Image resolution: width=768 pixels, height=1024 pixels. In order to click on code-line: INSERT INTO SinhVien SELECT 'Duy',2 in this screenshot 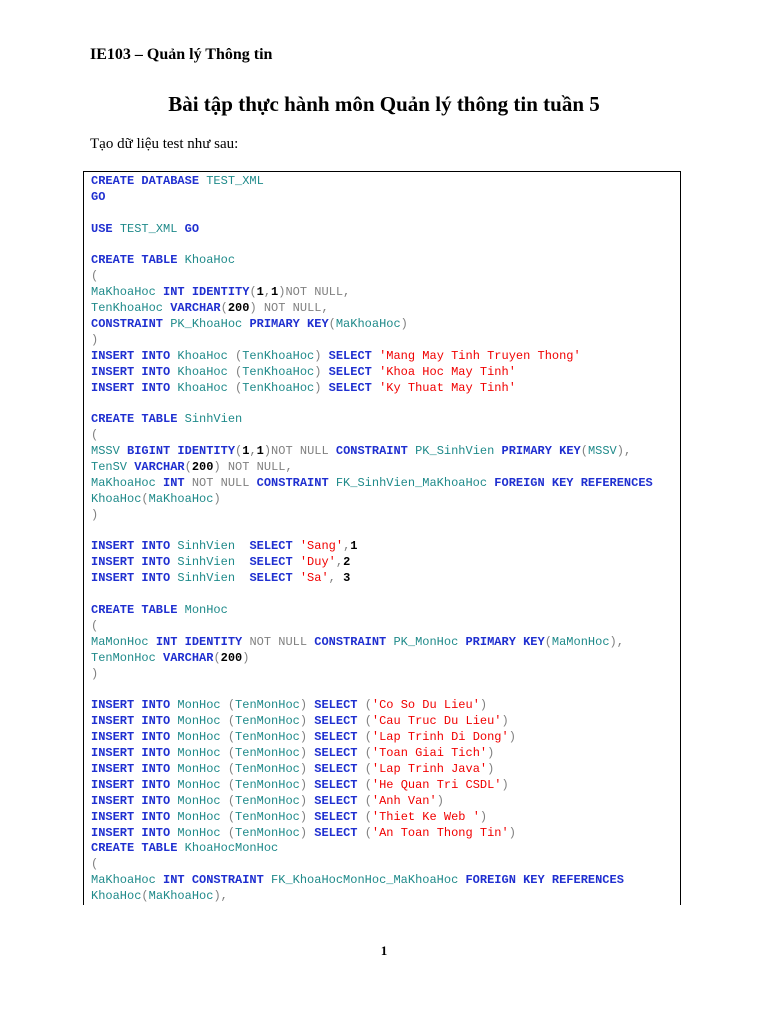, I will do `click(385, 563)`.